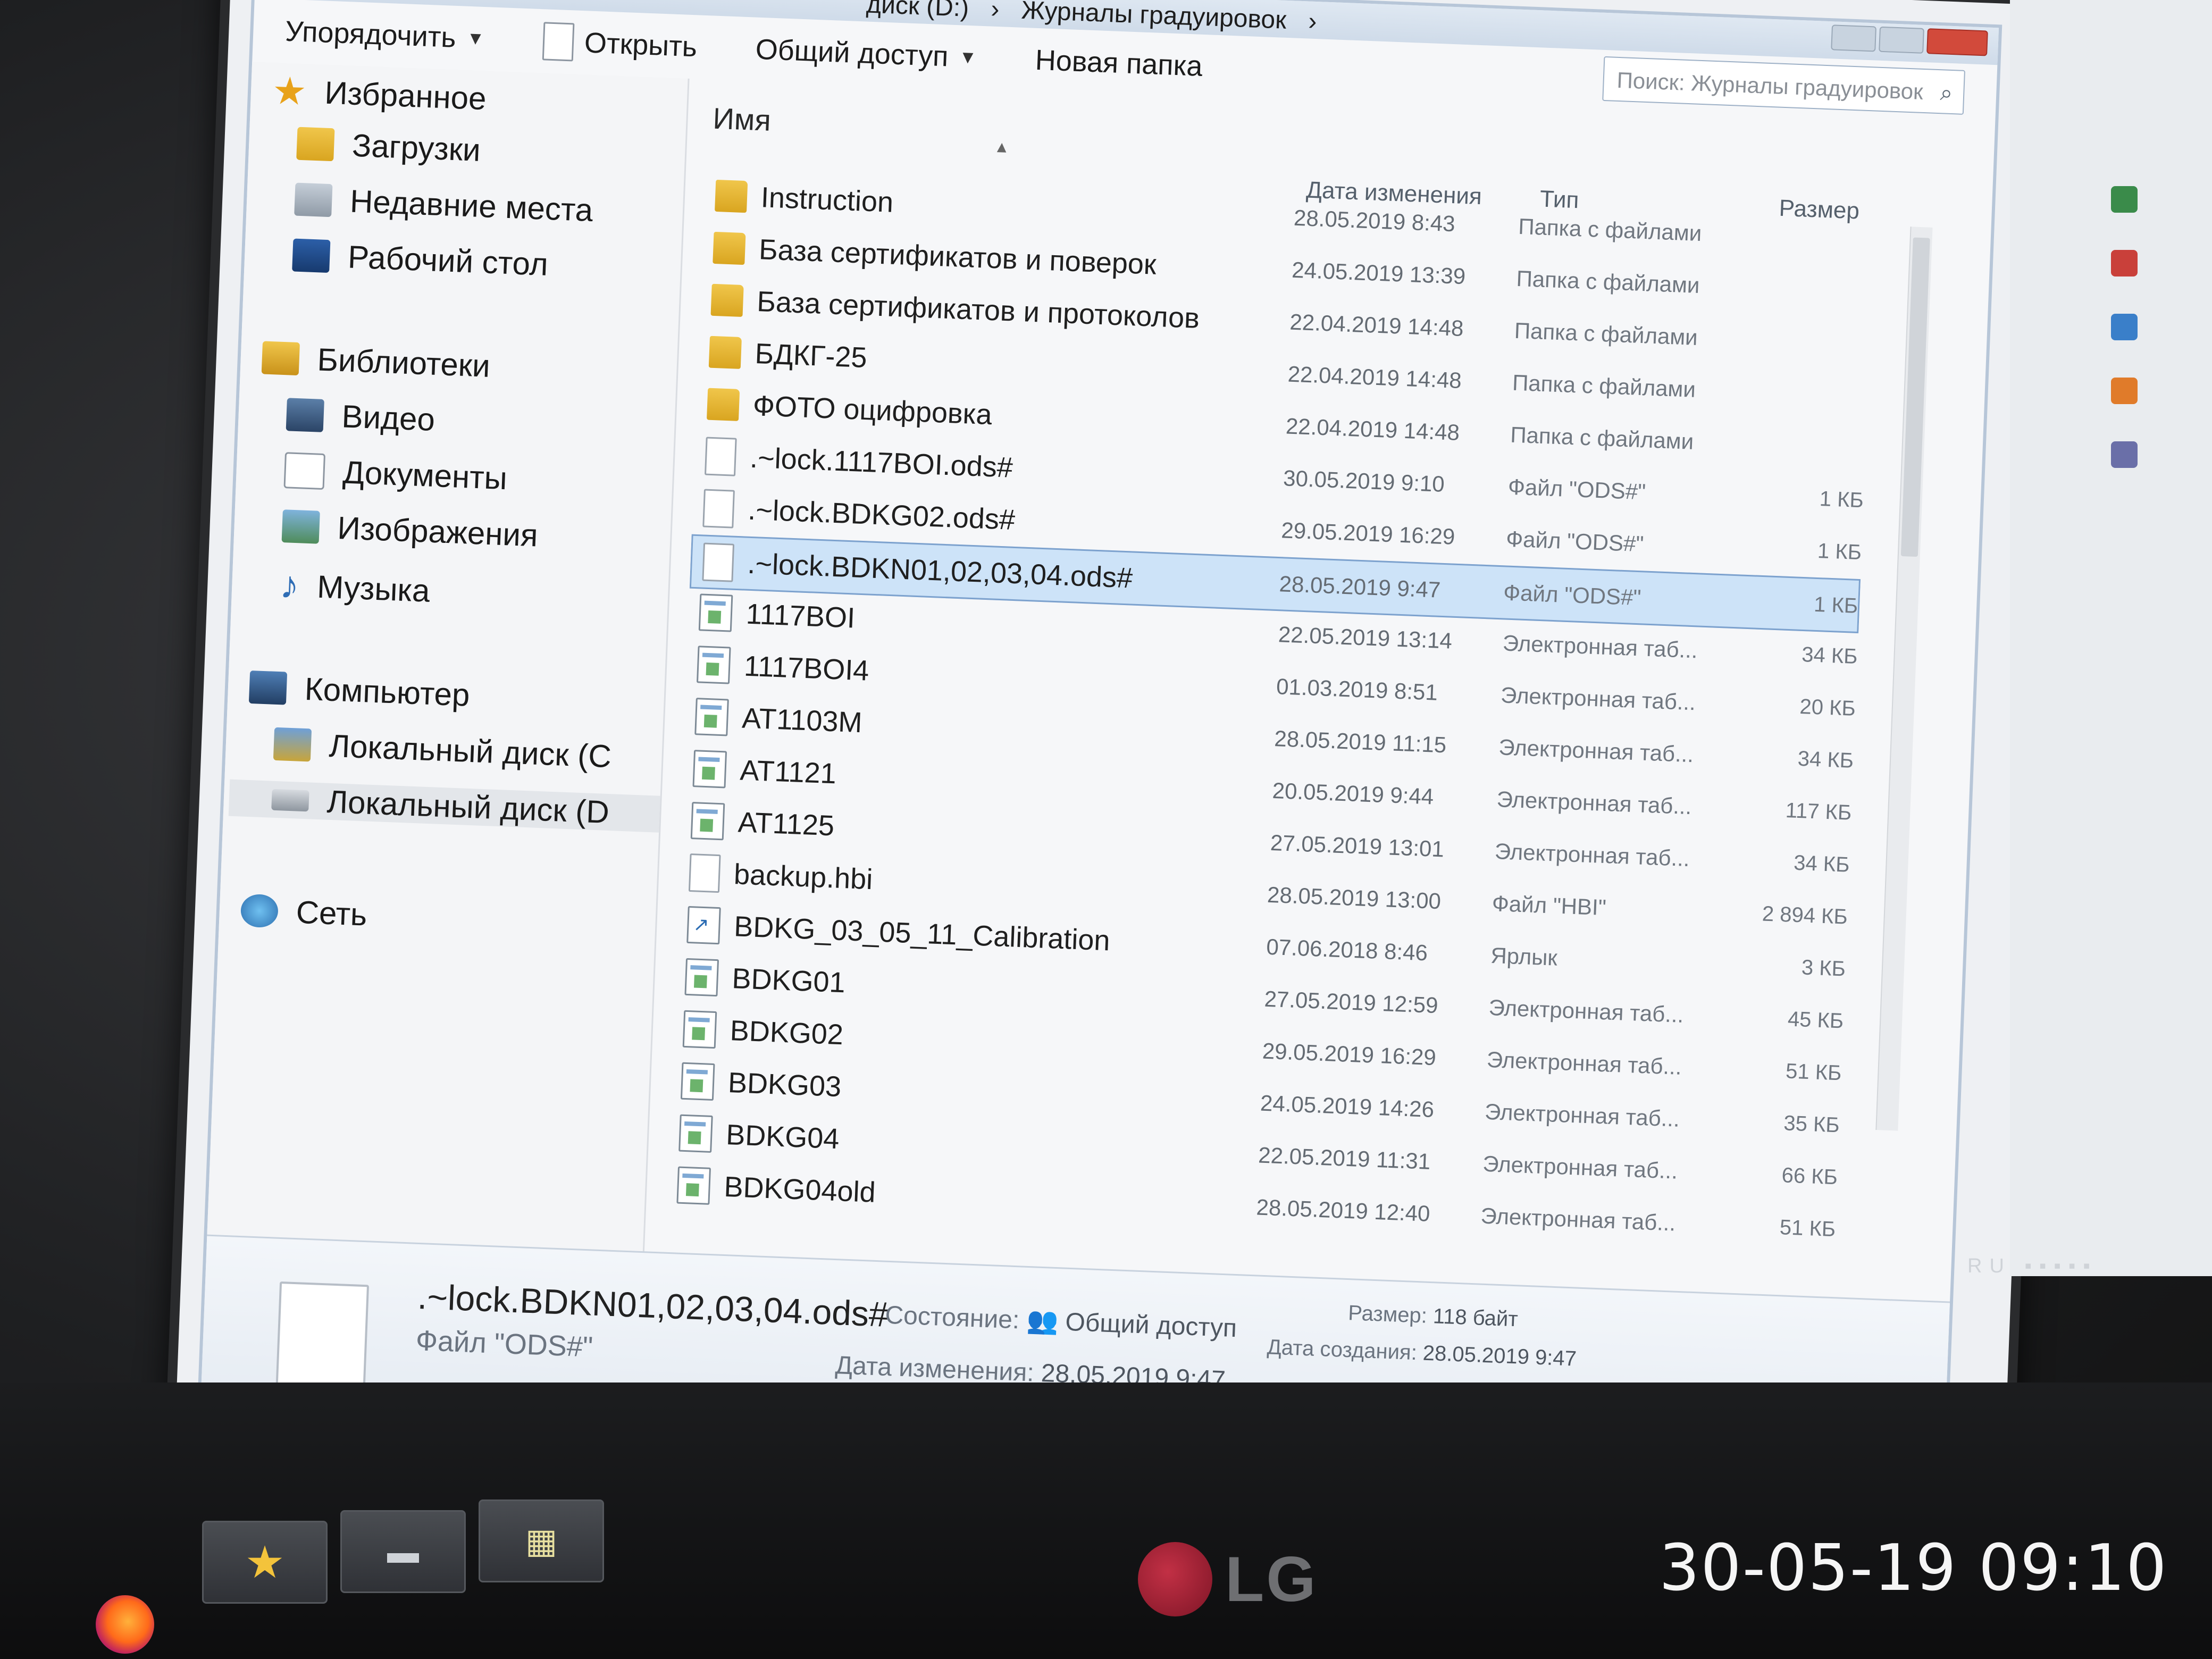 This screenshot has height=1659, width=2212. Describe the element at coordinates (640, 45) in the screenshot. I see `open-label: Открыть` at that location.